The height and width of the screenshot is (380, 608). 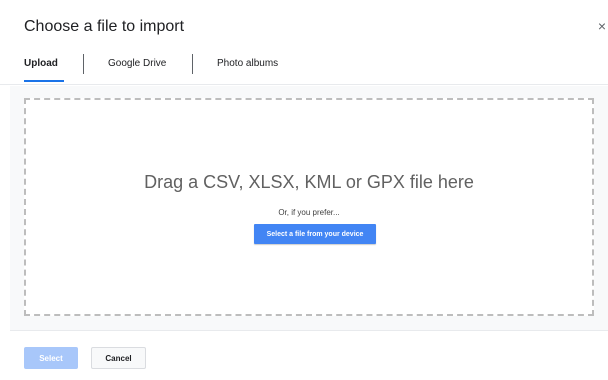 I want to click on tab-google-drive: Google Drive, so click(x=137, y=63).